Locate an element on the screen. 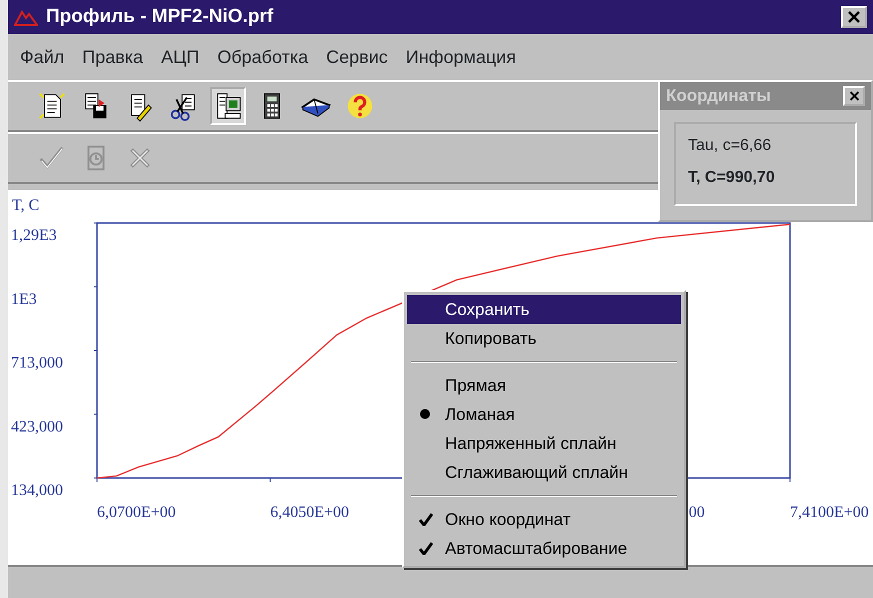  menu-item: Информация is located at coordinates (461, 57).